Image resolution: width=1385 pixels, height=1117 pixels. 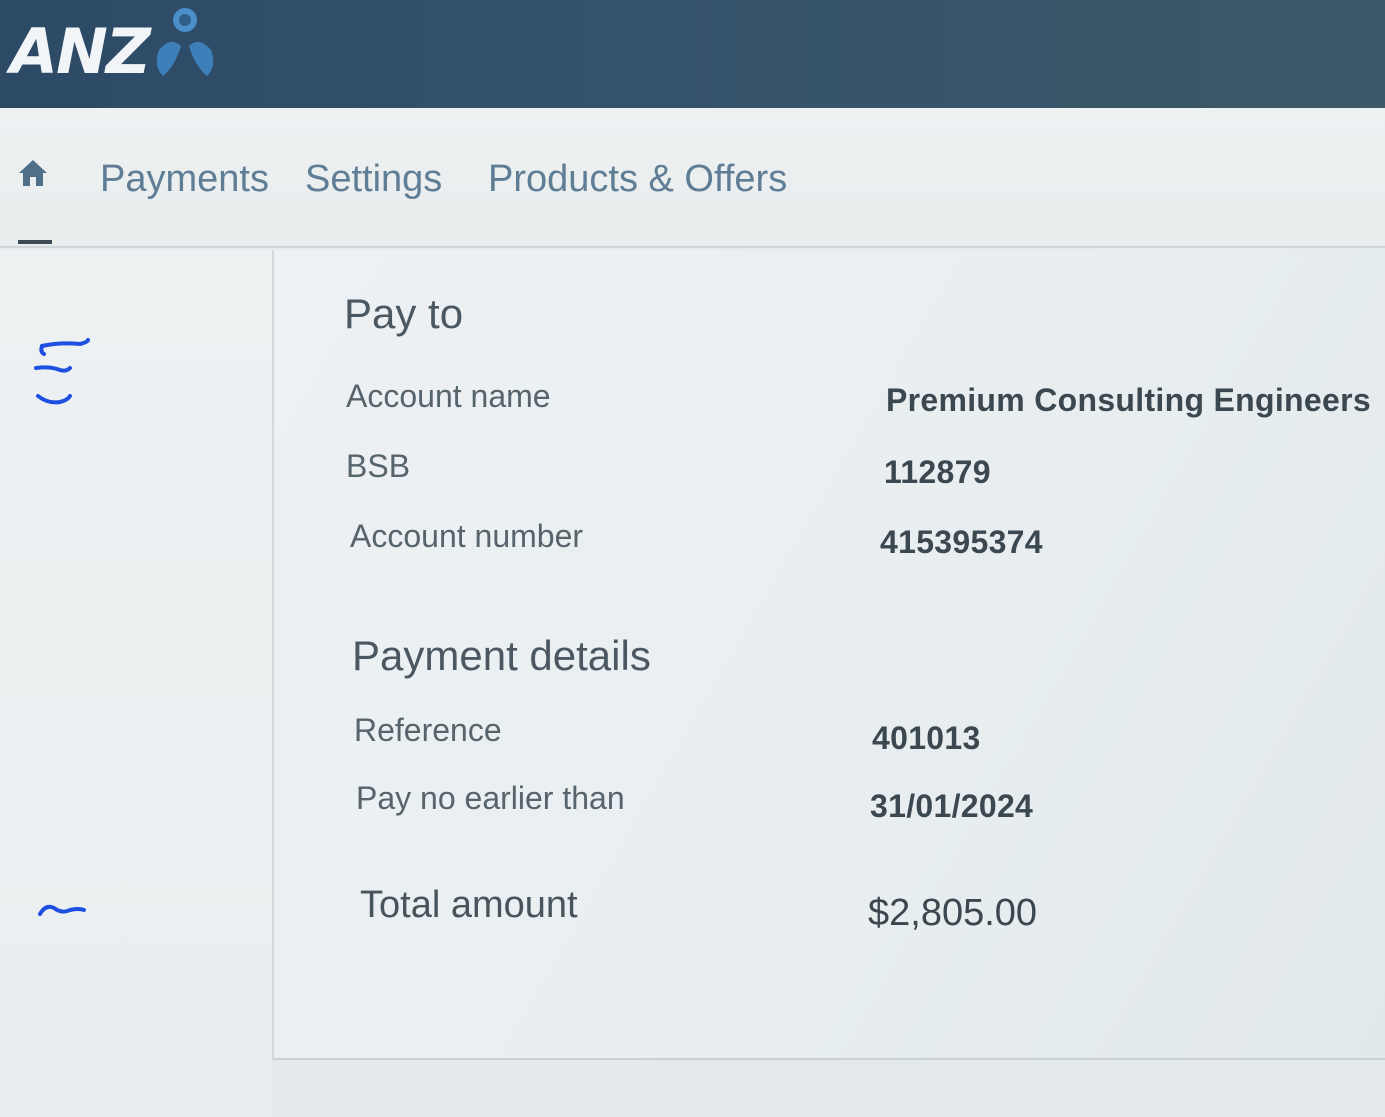 What do you see at coordinates (490, 798) in the screenshot?
I see `pay-date-label: Pay no earlier than` at bounding box center [490, 798].